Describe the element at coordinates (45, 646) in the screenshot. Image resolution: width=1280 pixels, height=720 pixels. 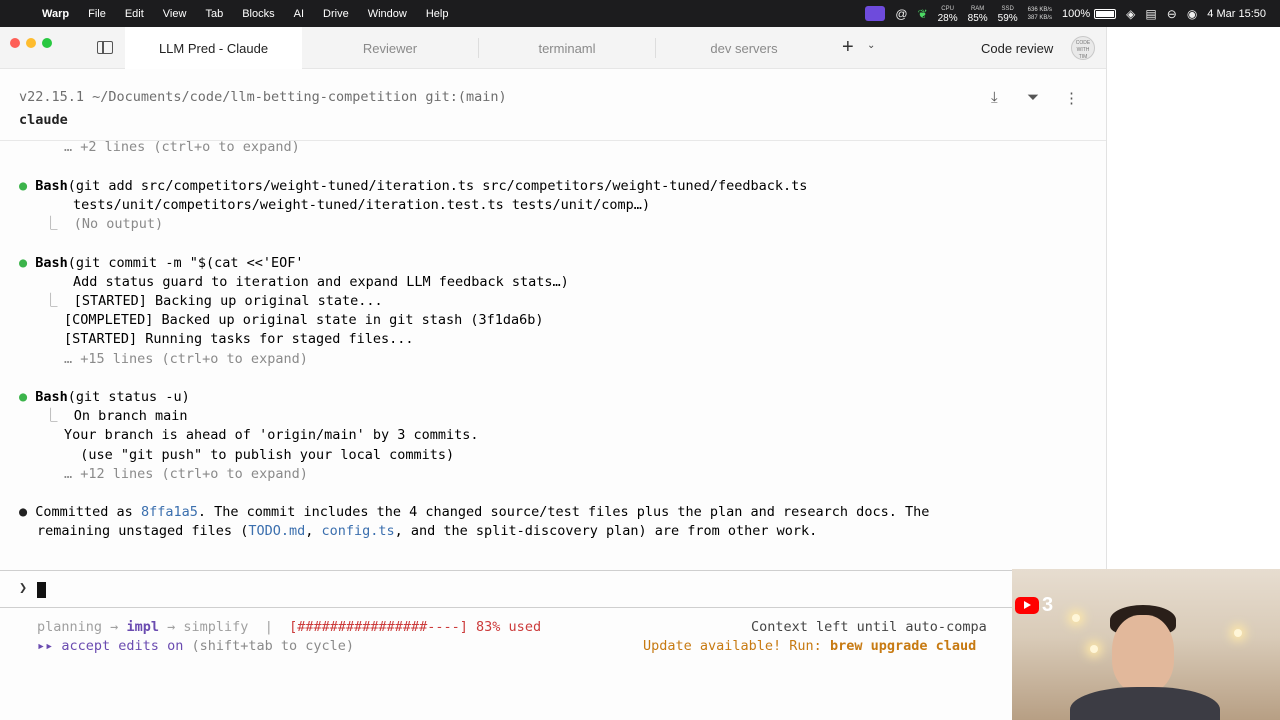
I see `fast-forward-icon: ▸▸` at that location.